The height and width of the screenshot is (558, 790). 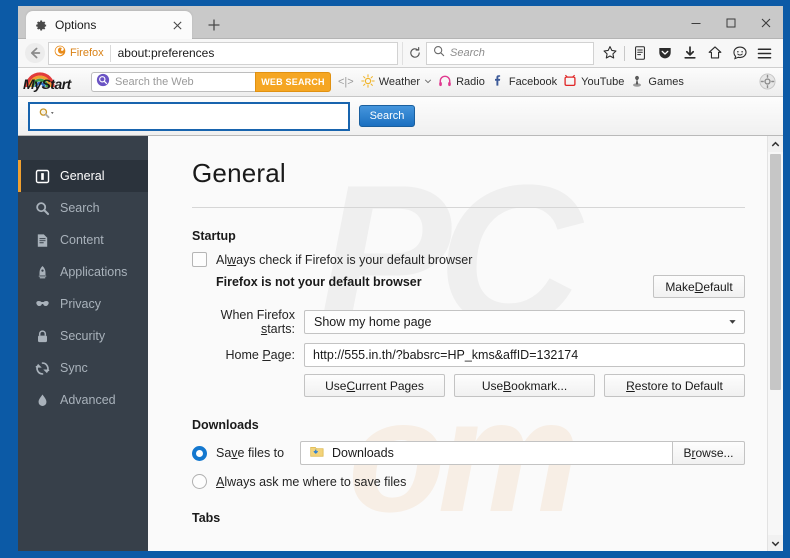 I want to click on mystart-wordmark: MyStart, so click(x=47, y=84).